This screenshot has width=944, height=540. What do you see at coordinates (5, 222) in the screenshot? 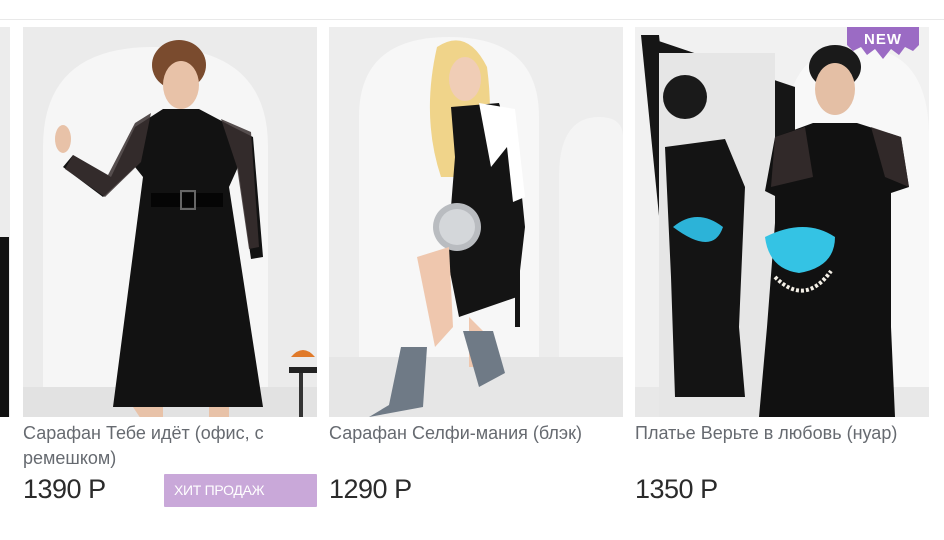
I see `previous-product-edge` at bounding box center [5, 222].